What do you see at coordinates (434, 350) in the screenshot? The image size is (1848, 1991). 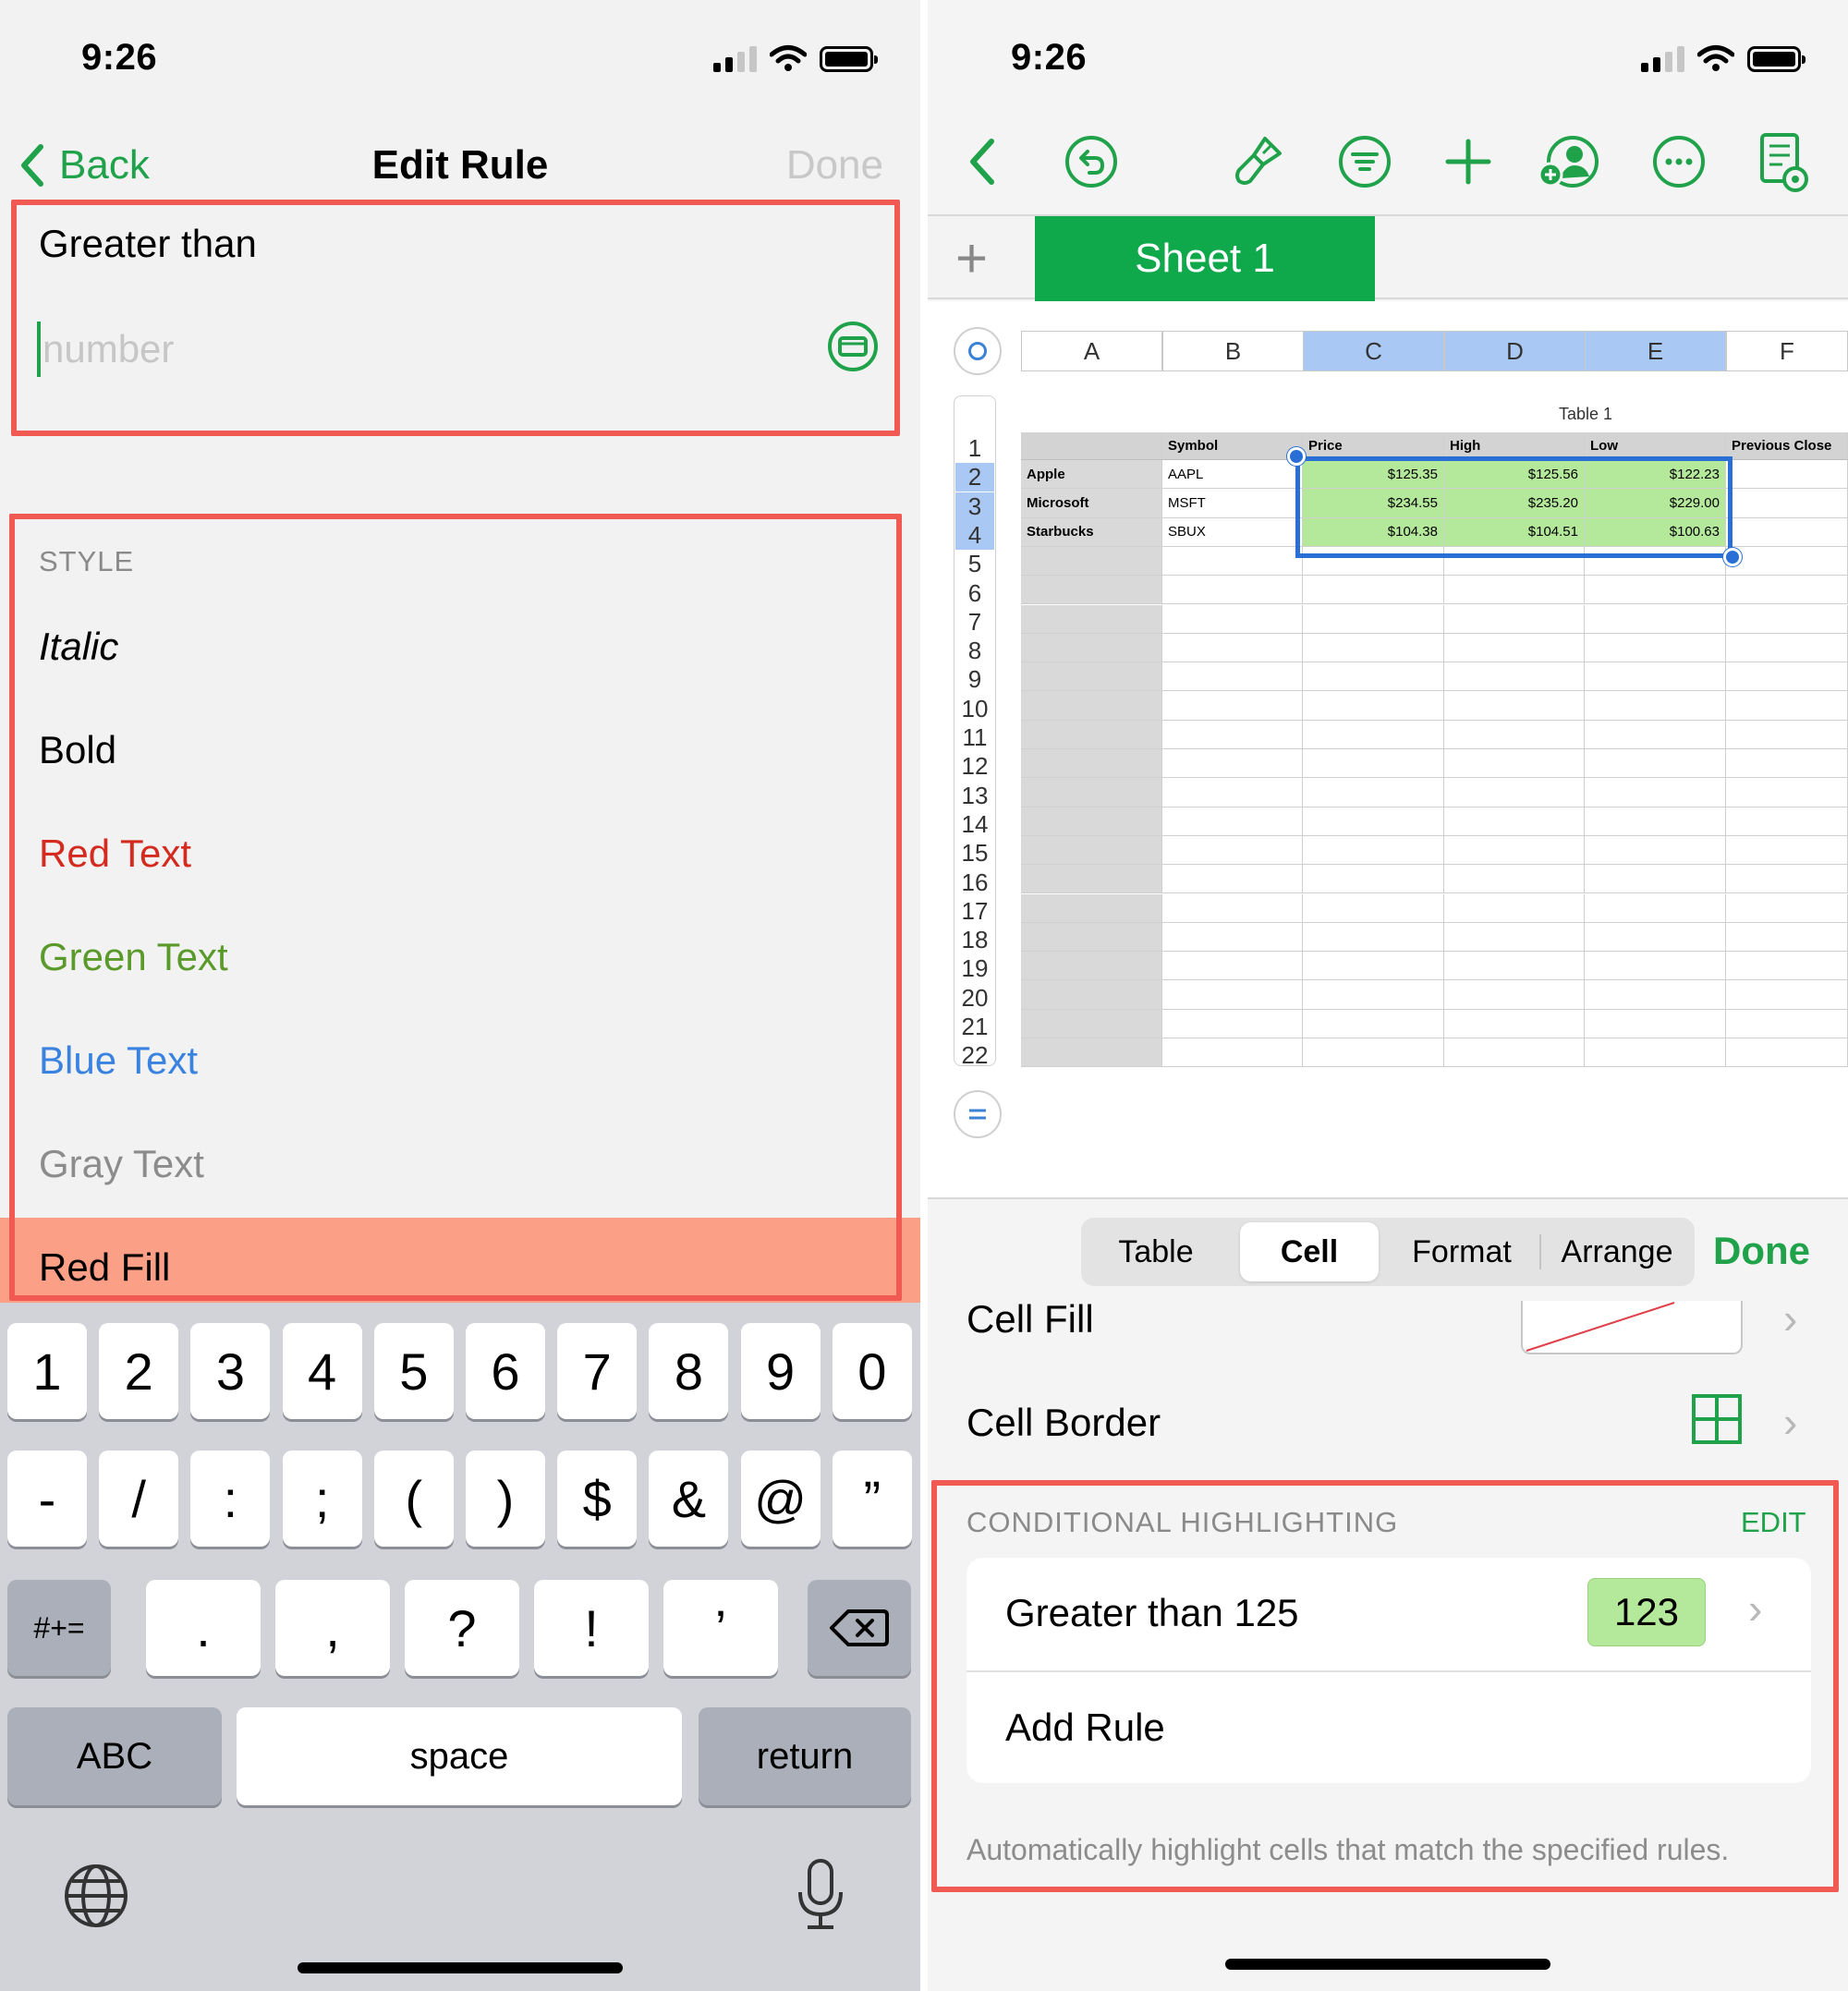 I see `number-input: number` at bounding box center [434, 350].